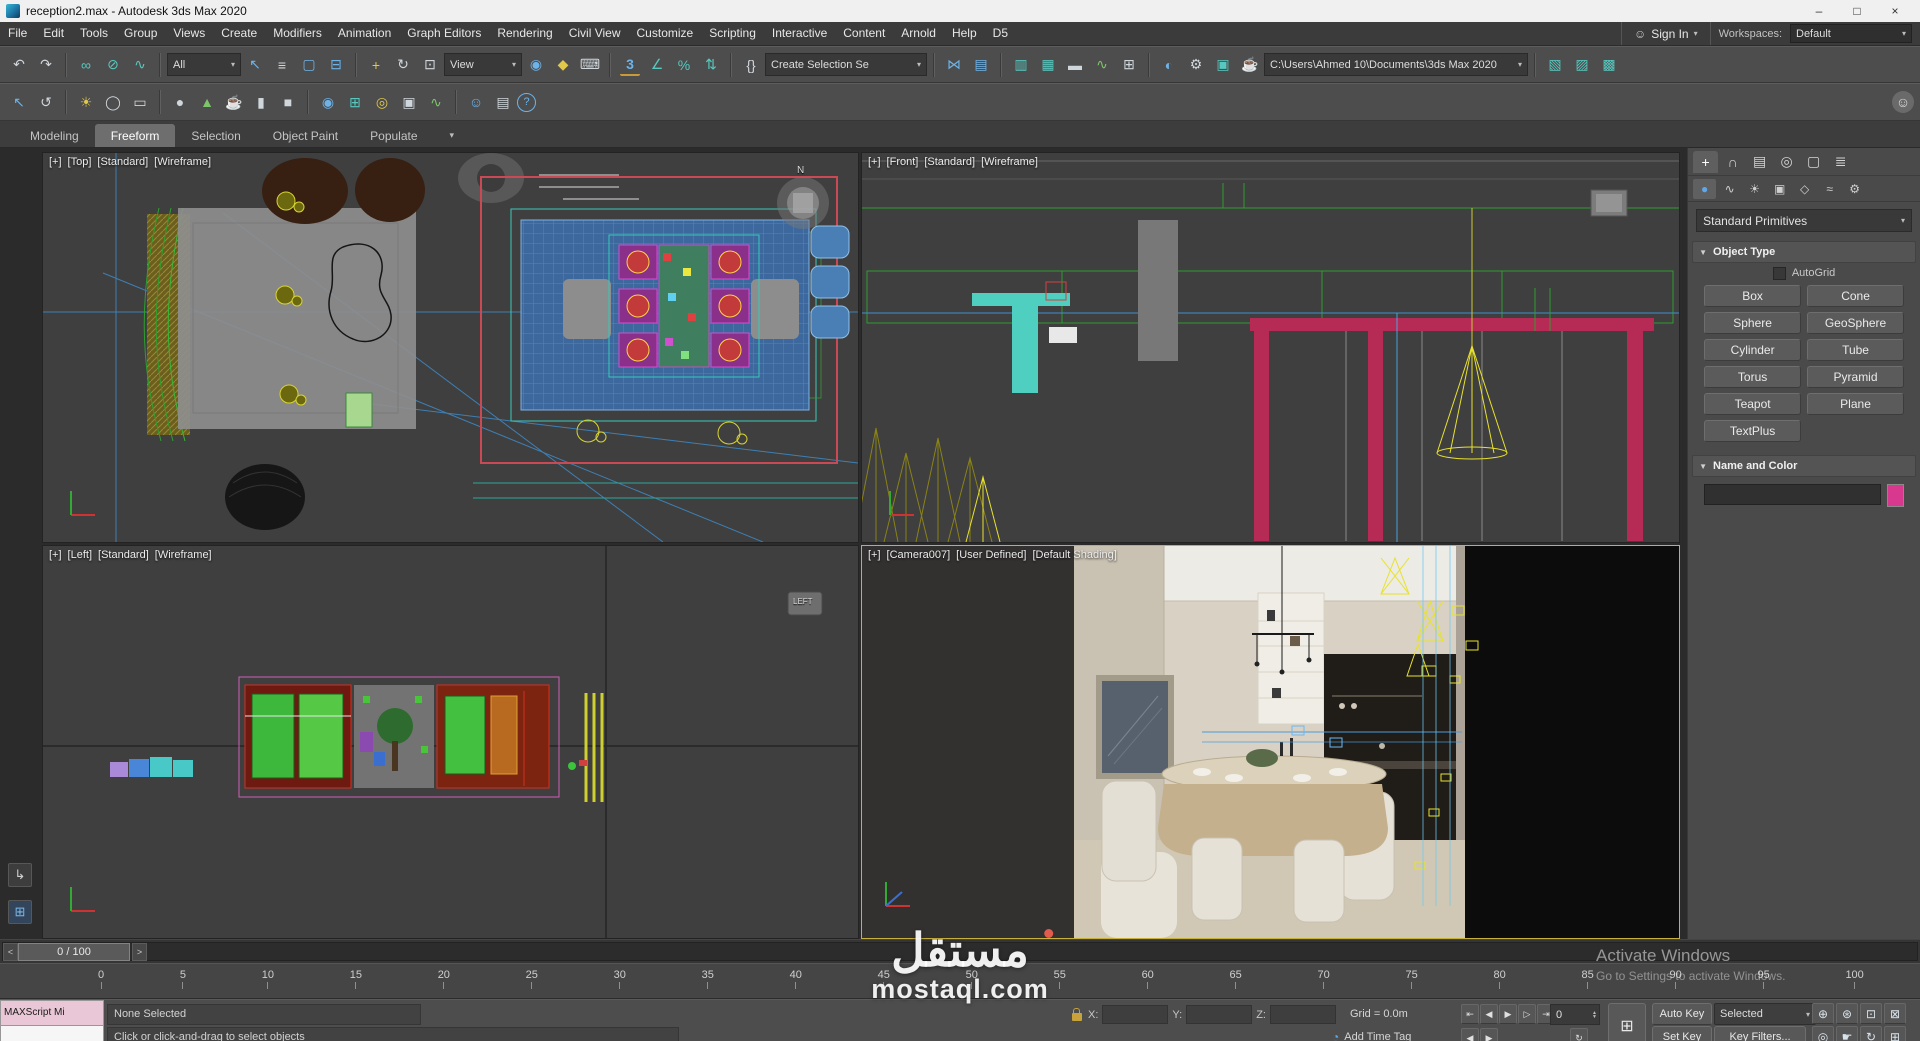 This screenshot has width=1920, height=1041. What do you see at coordinates (1779, 273) in the screenshot?
I see `autogrid-checkbox` at bounding box center [1779, 273].